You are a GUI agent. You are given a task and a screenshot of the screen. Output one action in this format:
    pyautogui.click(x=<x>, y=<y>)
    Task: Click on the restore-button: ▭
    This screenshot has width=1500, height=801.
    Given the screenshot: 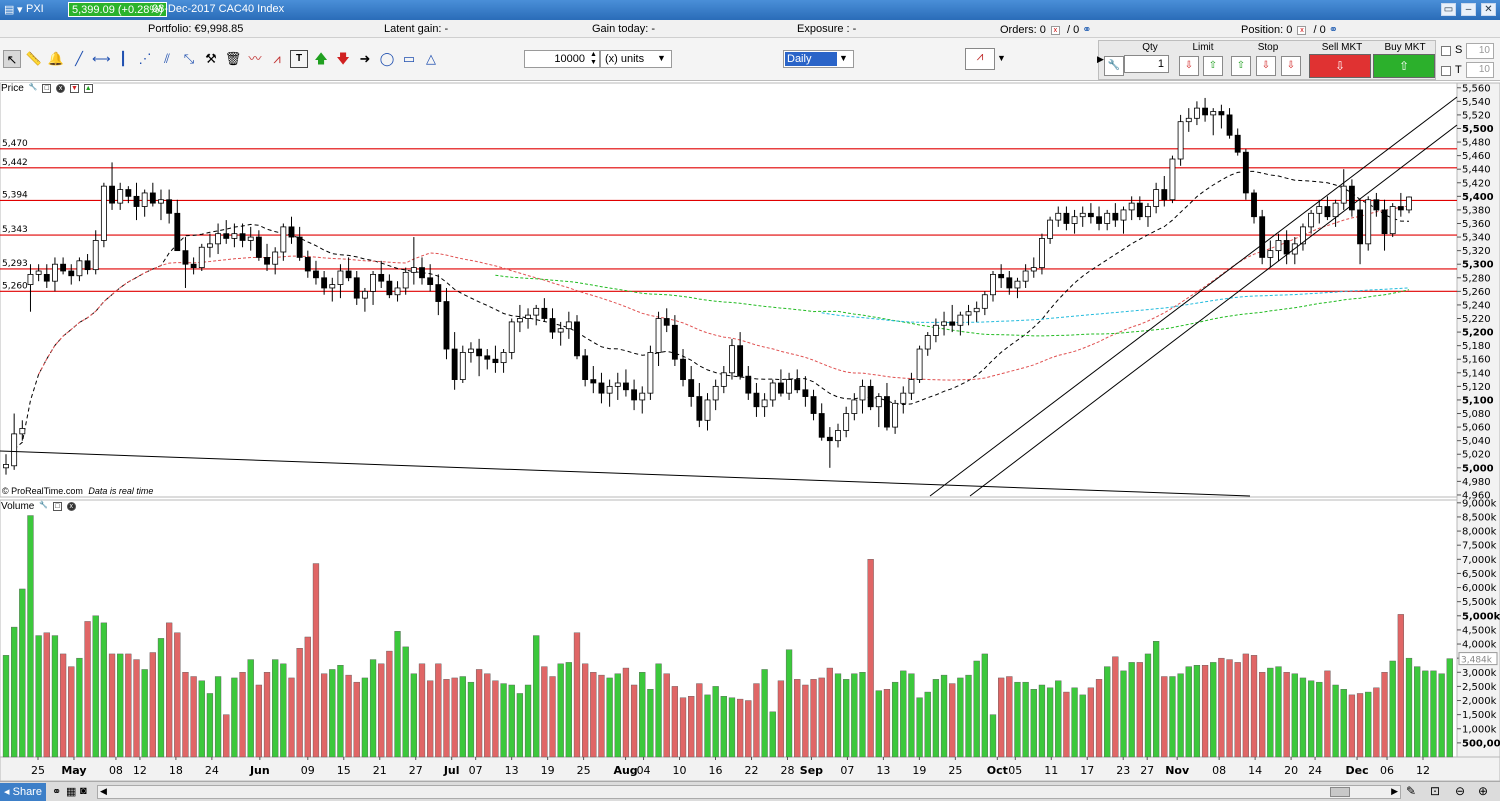 What is the action you would take?
    pyautogui.click(x=1448, y=9)
    